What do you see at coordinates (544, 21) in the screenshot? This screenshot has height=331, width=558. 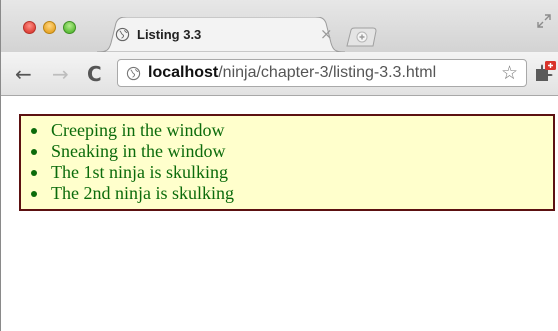 I see `fullscreen-icon` at bounding box center [544, 21].